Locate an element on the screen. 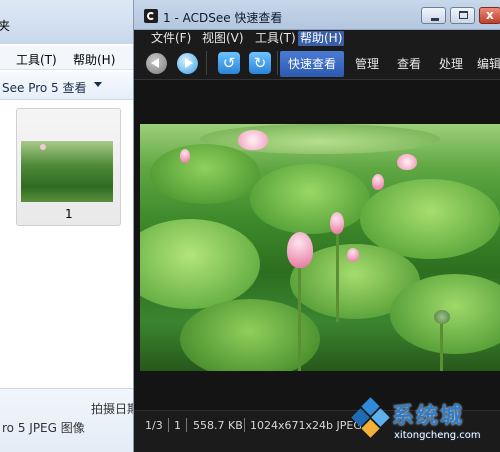 The image size is (500, 452). watermark-text: 系统城 is located at coordinates (428, 416).